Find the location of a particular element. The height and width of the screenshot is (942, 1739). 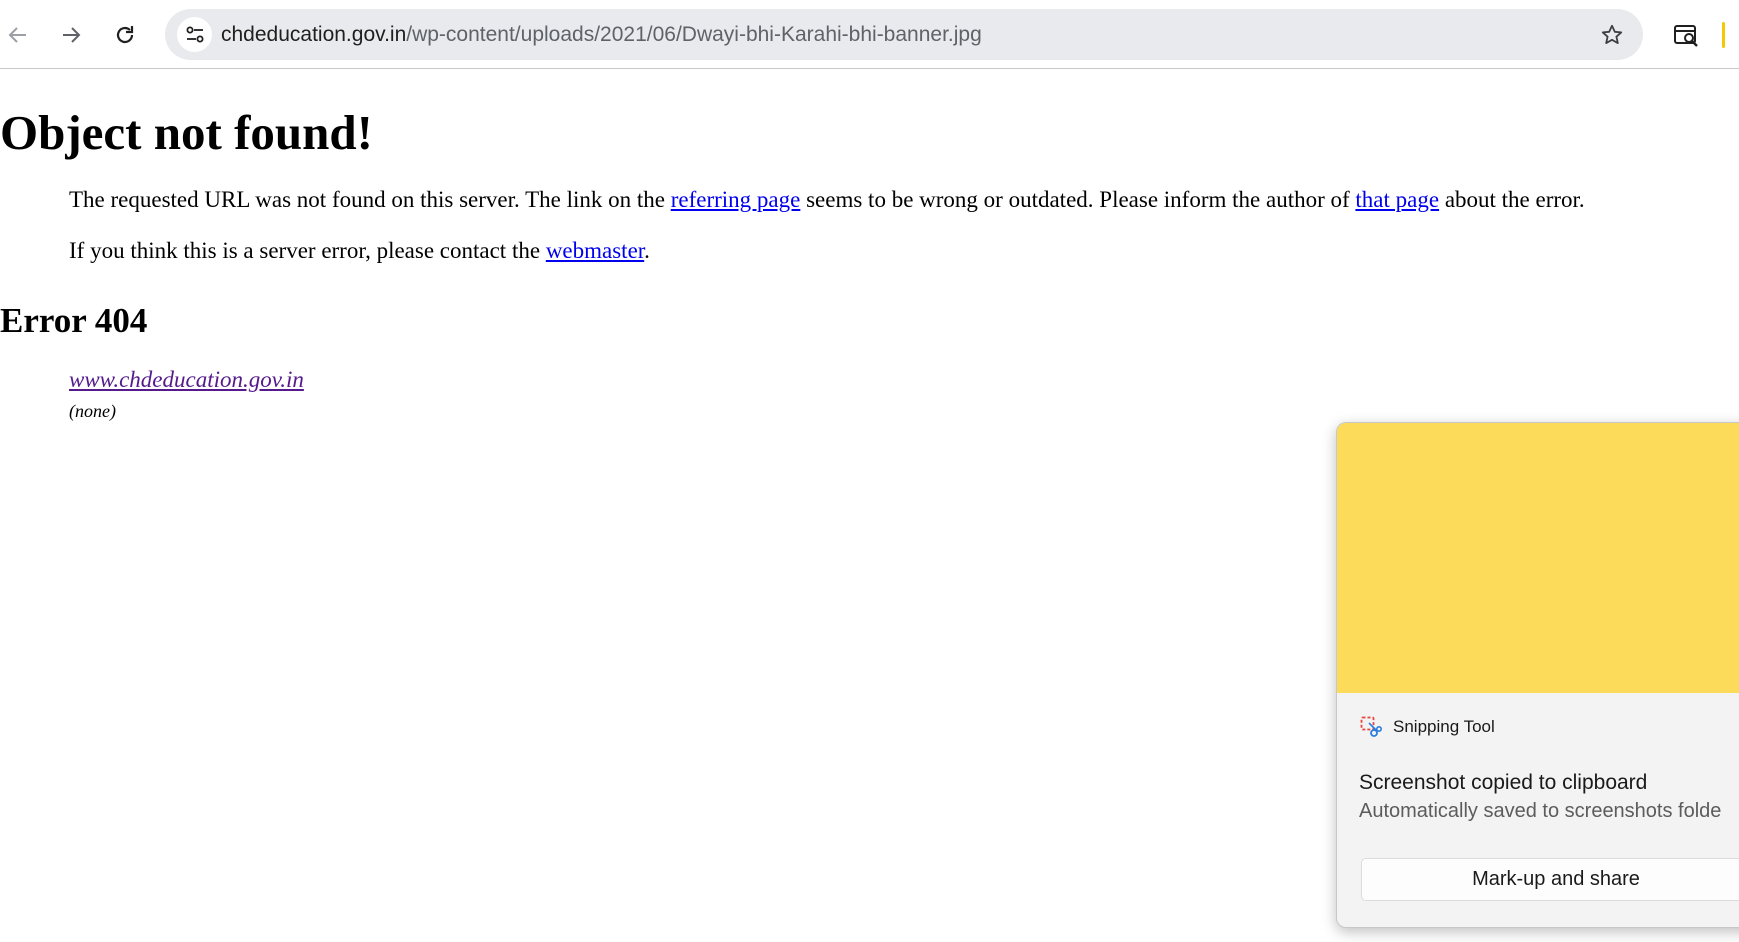

lens-search-icon is located at coordinates (1686, 36).